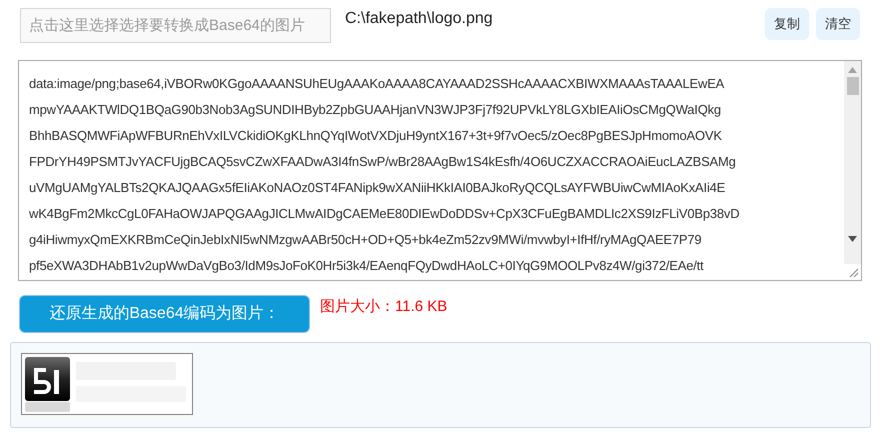 This screenshot has height=434, width=884. I want to click on scroll-down-icon, so click(852, 239).